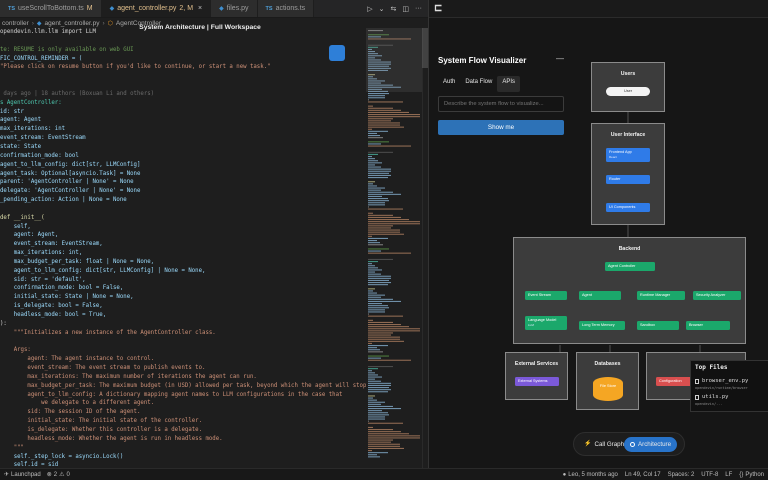  What do you see at coordinates (628, 207) in the screenshot?
I see `node-ui-components: UI Components` at bounding box center [628, 207].